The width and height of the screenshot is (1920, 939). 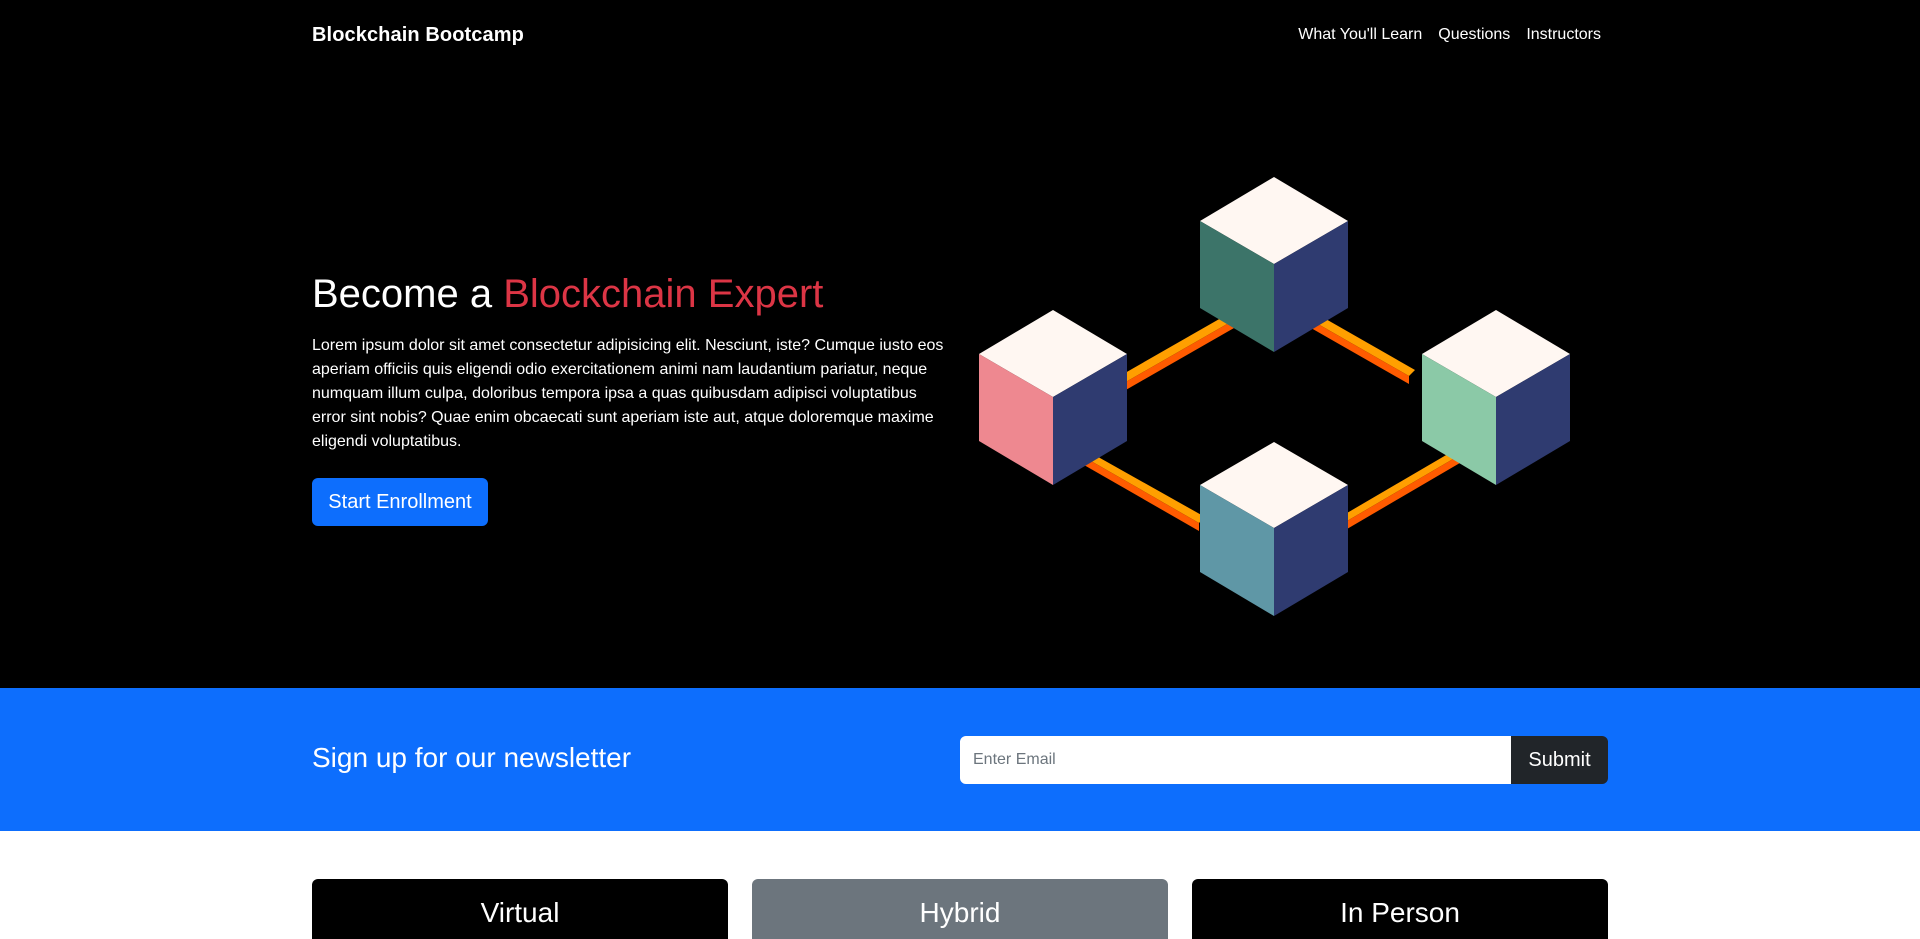 What do you see at coordinates (1274, 396) in the screenshot?
I see `blockchain-cubes-illustration` at bounding box center [1274, 396].